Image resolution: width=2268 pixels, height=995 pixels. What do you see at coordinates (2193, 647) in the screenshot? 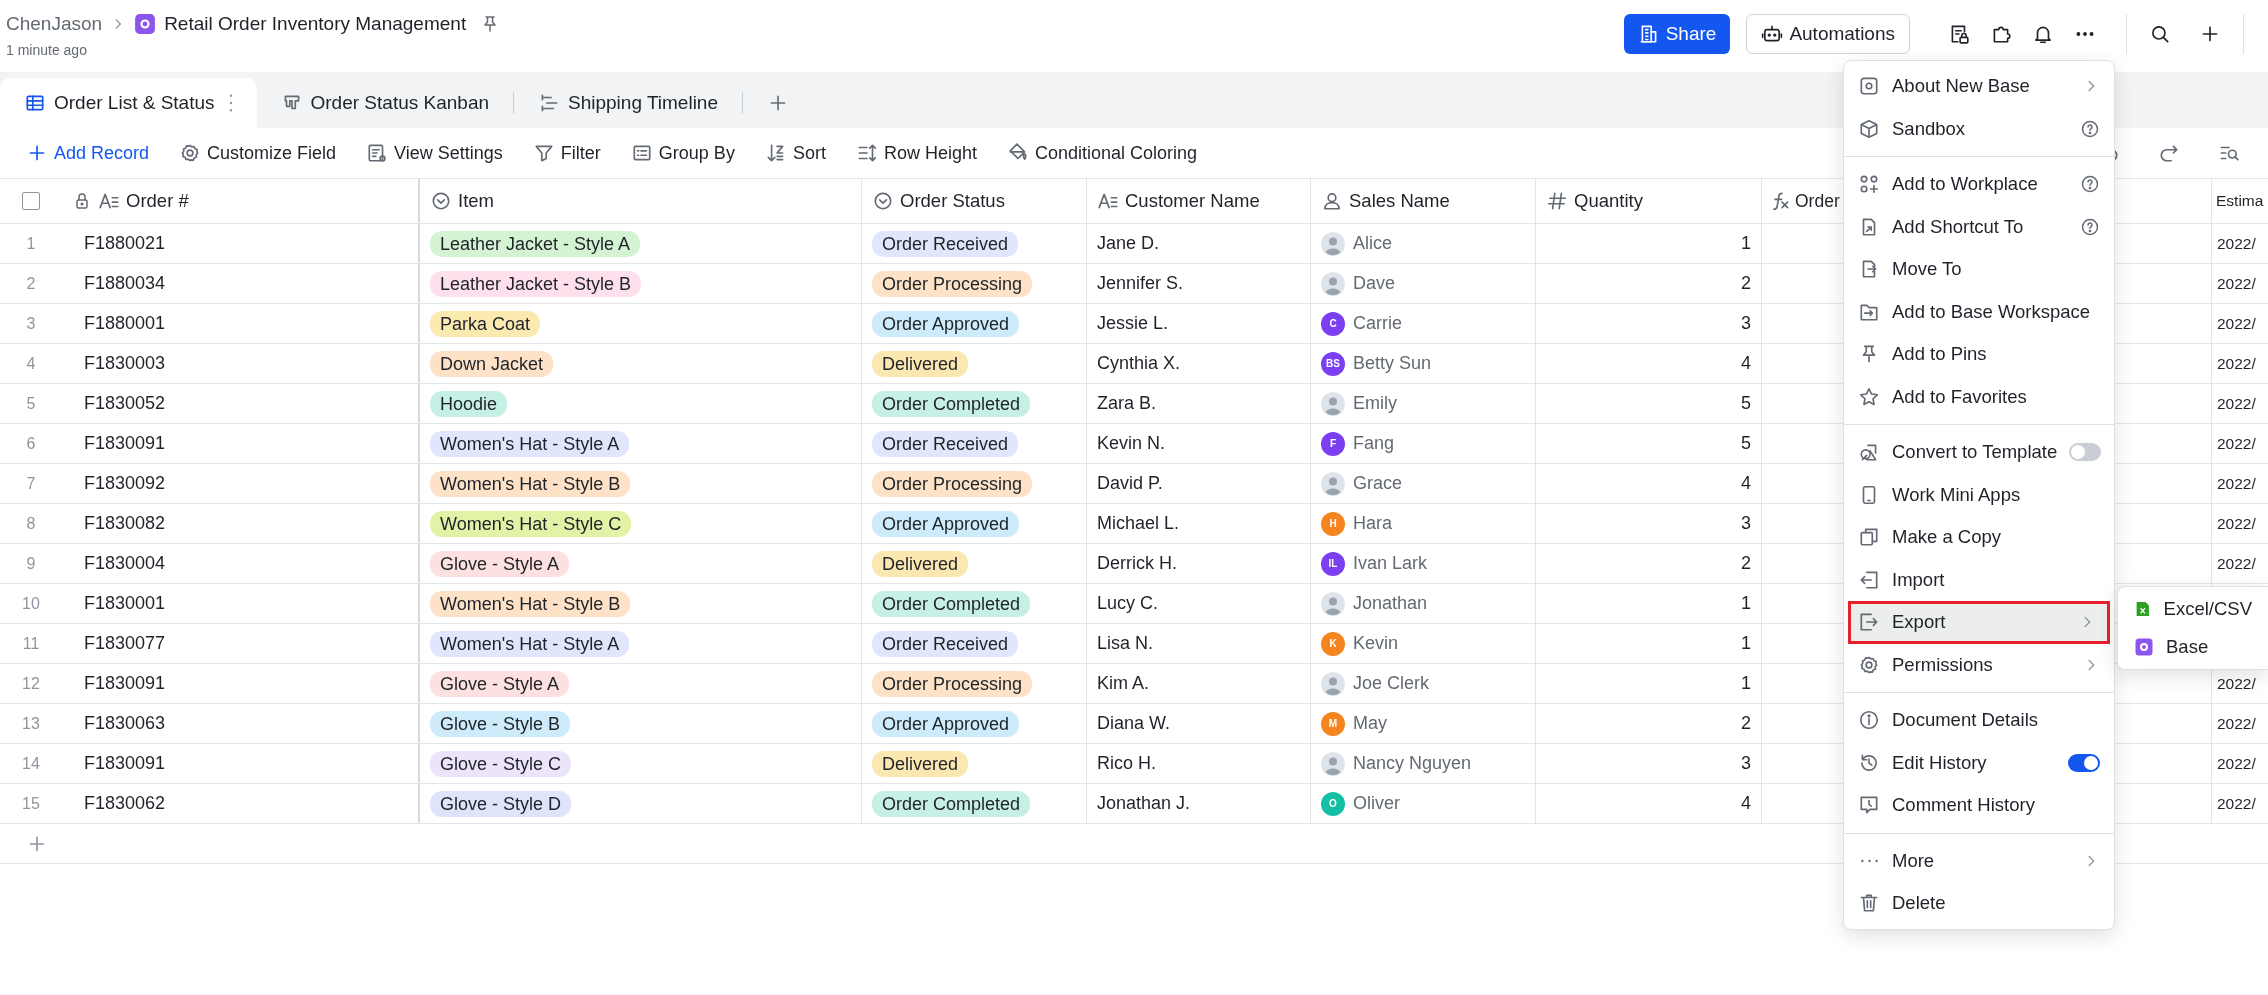
I see `submenu-item: Base` at bounding box center [2193, 647].